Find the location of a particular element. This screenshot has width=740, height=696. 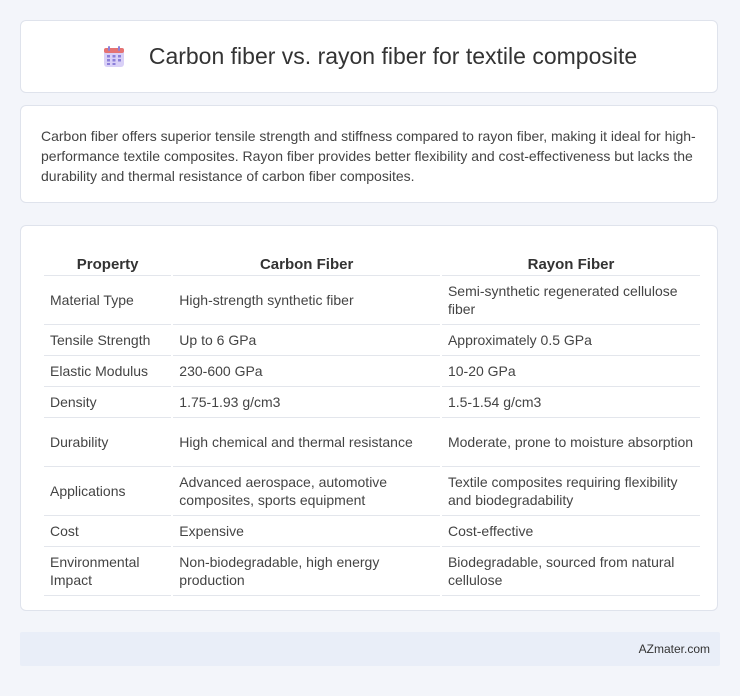

cell-rayon: 1.5-1.54 g/cm3 is located at coordinates (570, 402).